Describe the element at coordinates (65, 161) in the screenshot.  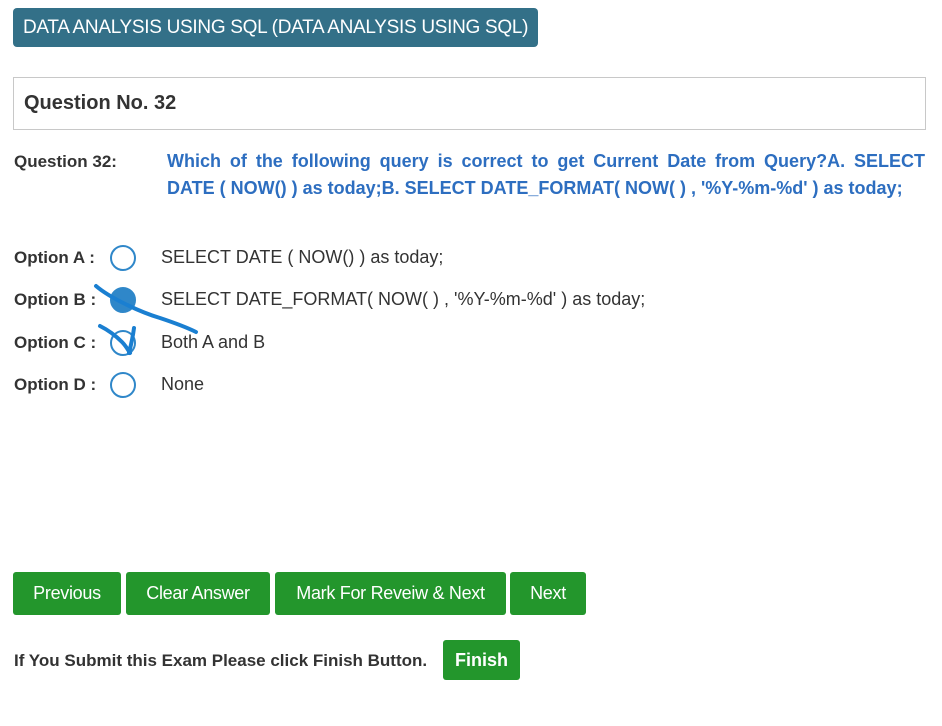
I see `question-label: Question 32:` at that location.